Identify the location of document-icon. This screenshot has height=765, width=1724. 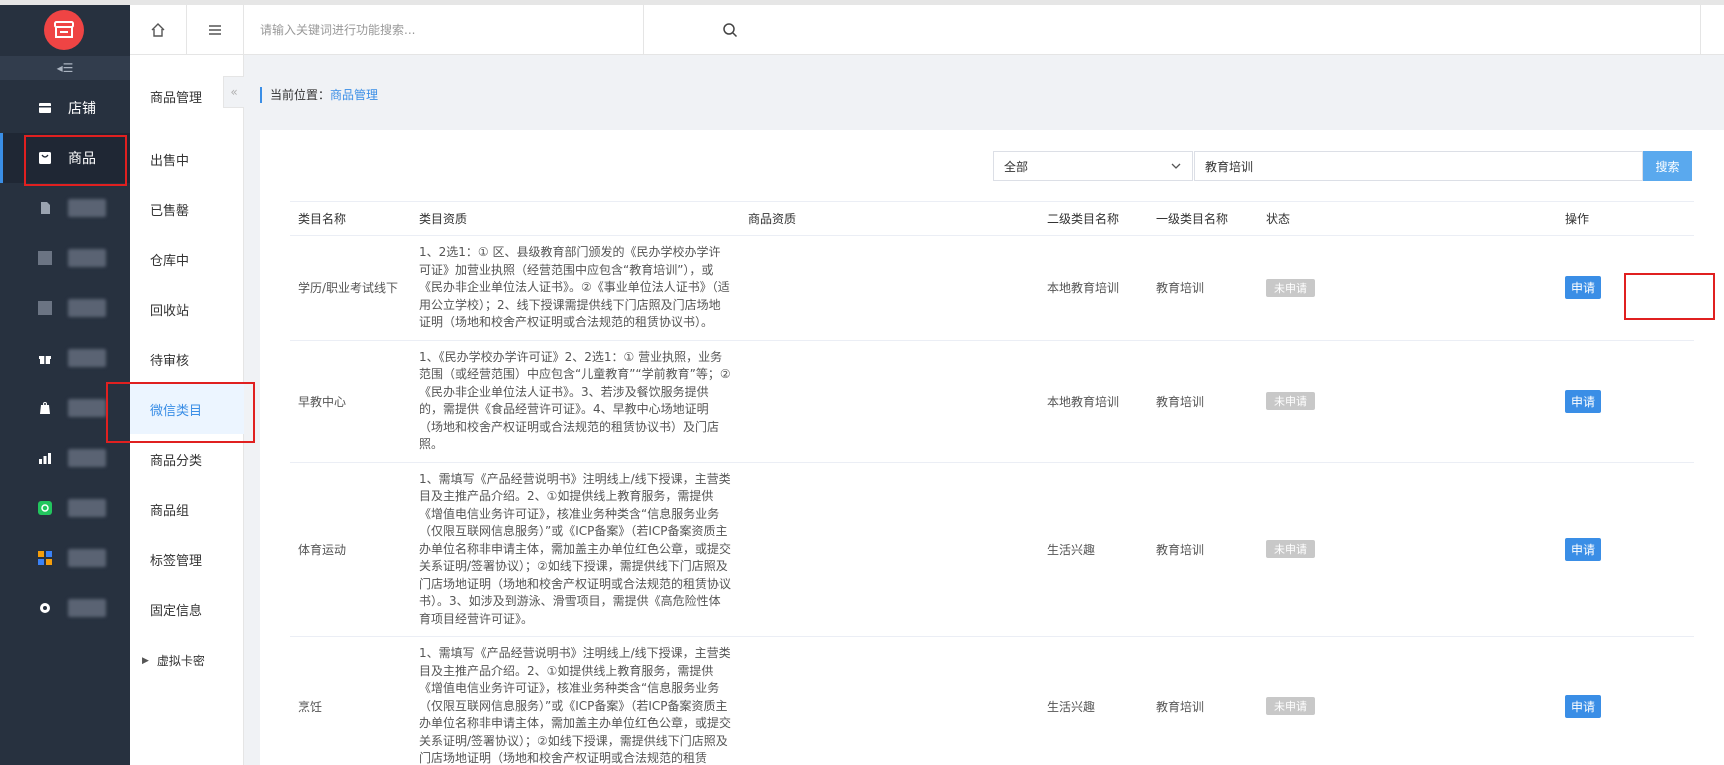
(45, 208).